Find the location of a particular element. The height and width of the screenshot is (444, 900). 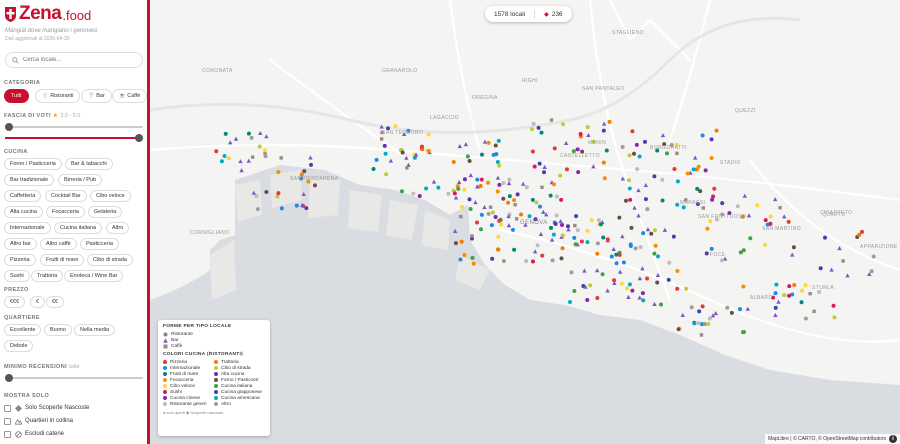

chip-cucina: Trattoria is located at coordinates (47, 276).